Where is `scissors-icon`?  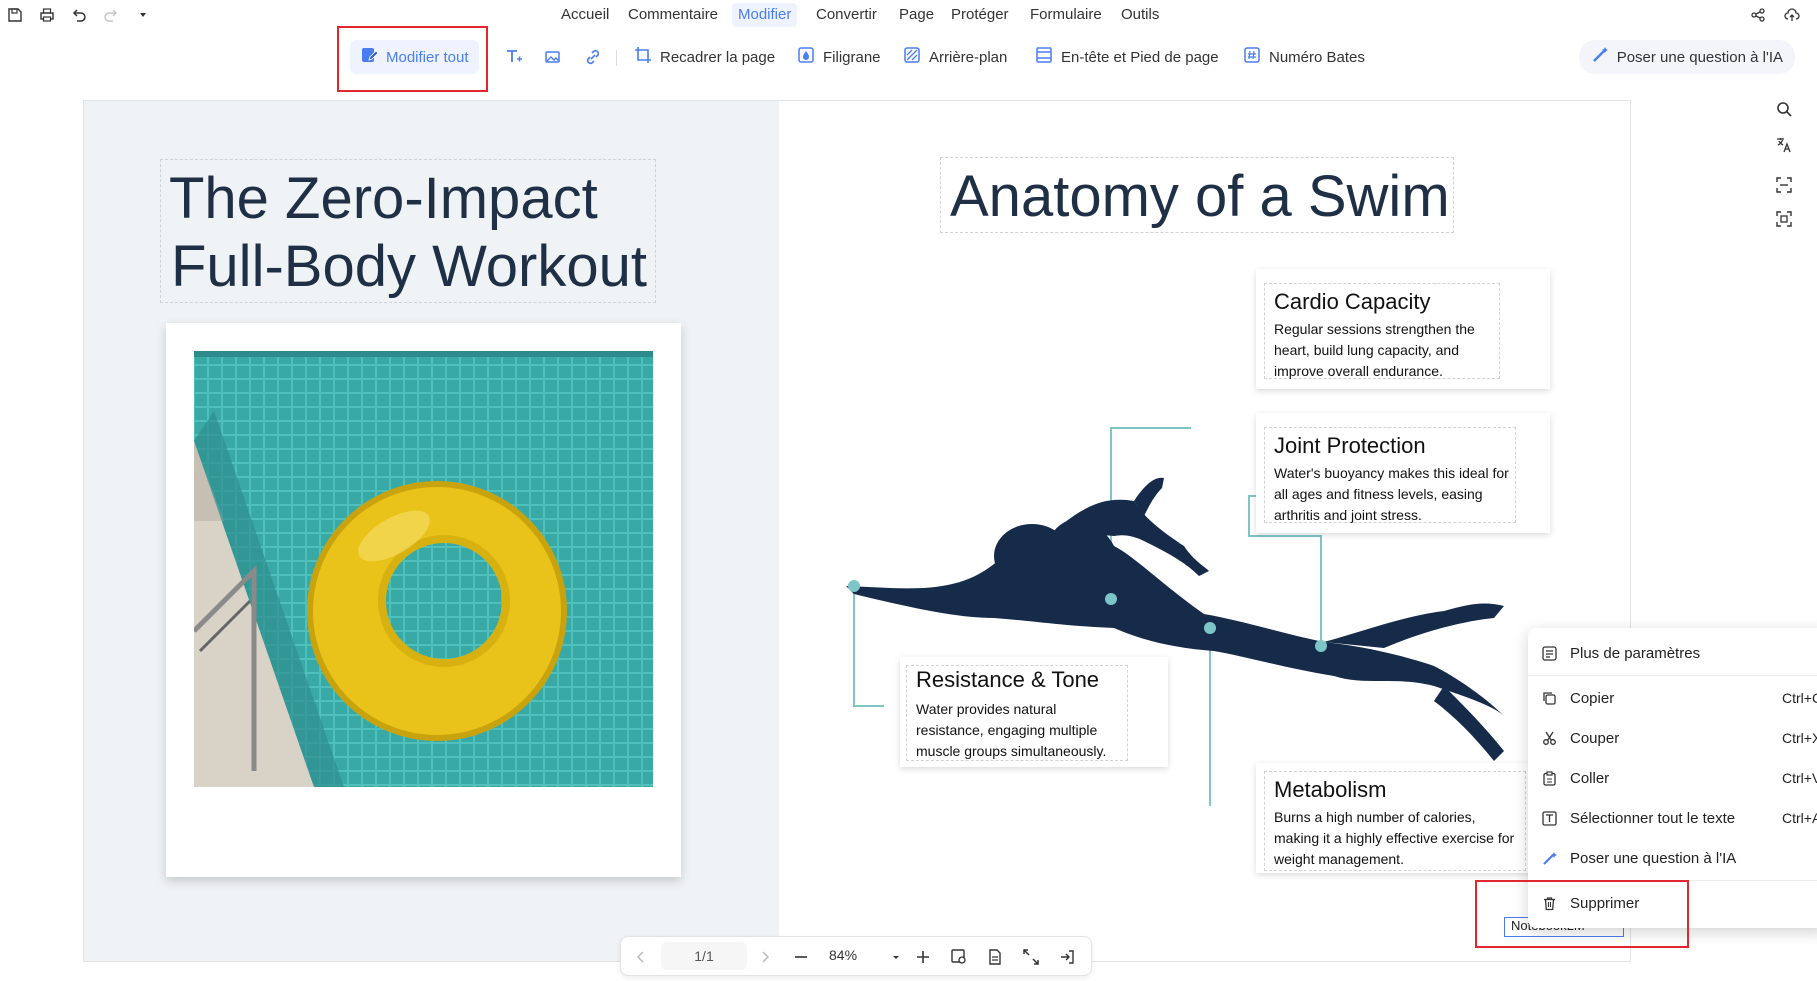
scissors-icon is located at coordinates (1549, 738).